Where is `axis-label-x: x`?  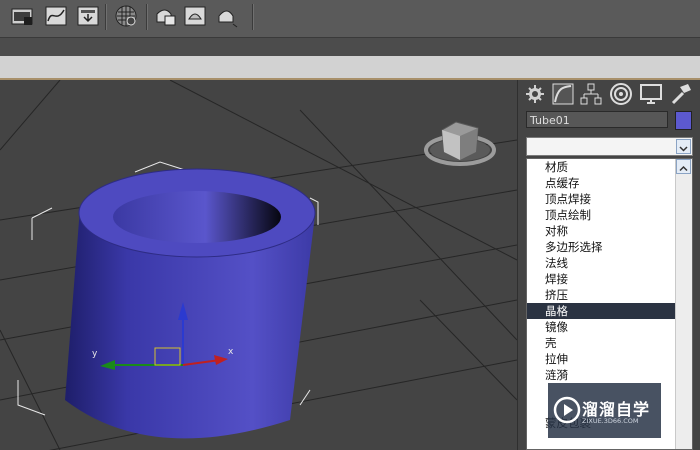
axis-label-x: x is located at coordinates (231, 352).